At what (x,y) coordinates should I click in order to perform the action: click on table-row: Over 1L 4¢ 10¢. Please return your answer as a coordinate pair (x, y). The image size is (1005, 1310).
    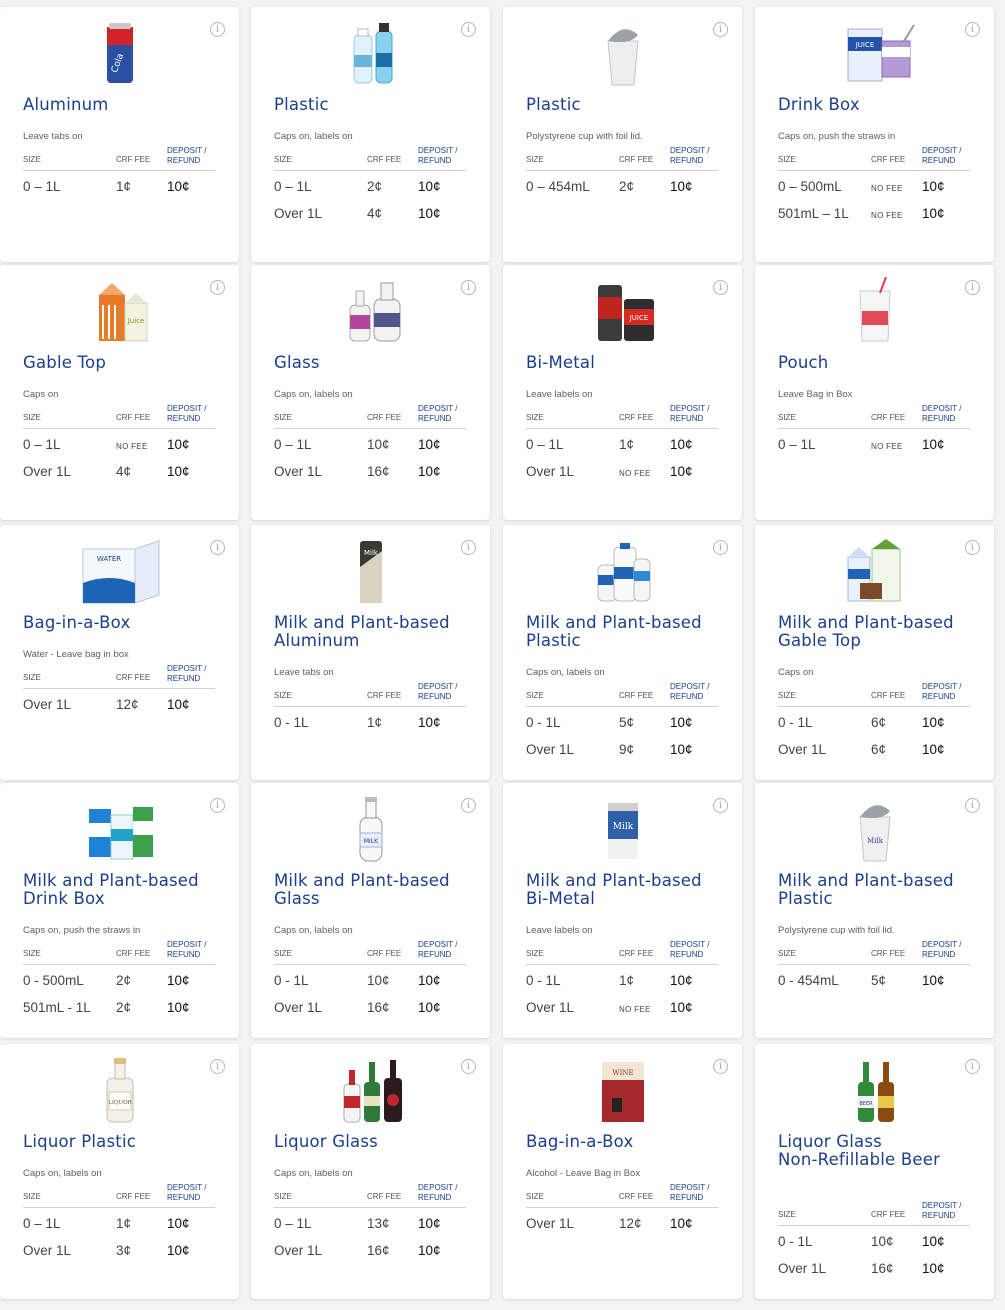
    Looking at the image, I should click on (119, 474).